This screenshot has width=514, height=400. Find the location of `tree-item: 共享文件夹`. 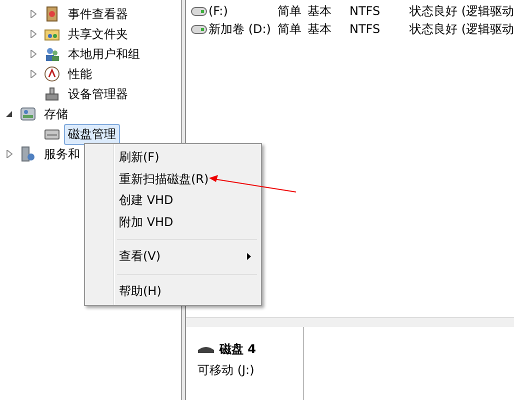

tree-item: 共享文件夹 is located at coordinates (98, 34).